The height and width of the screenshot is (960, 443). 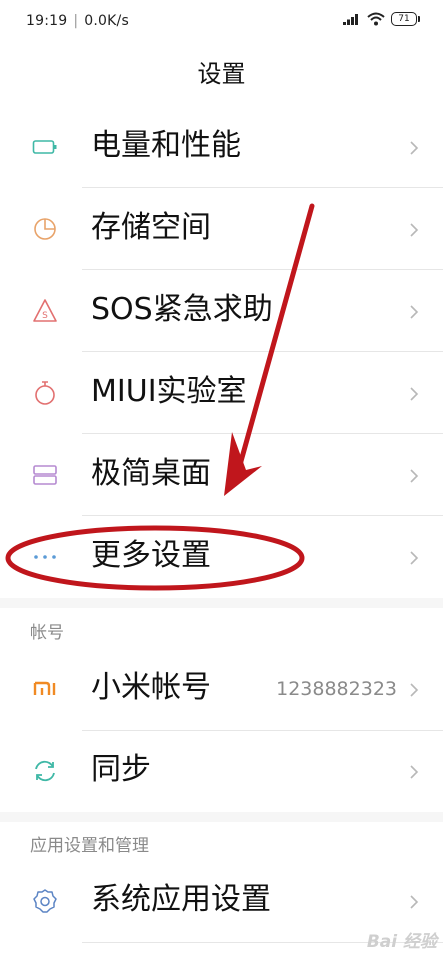 I want to click on settings-item-label: 更多设置, so click(x=151, y=555).